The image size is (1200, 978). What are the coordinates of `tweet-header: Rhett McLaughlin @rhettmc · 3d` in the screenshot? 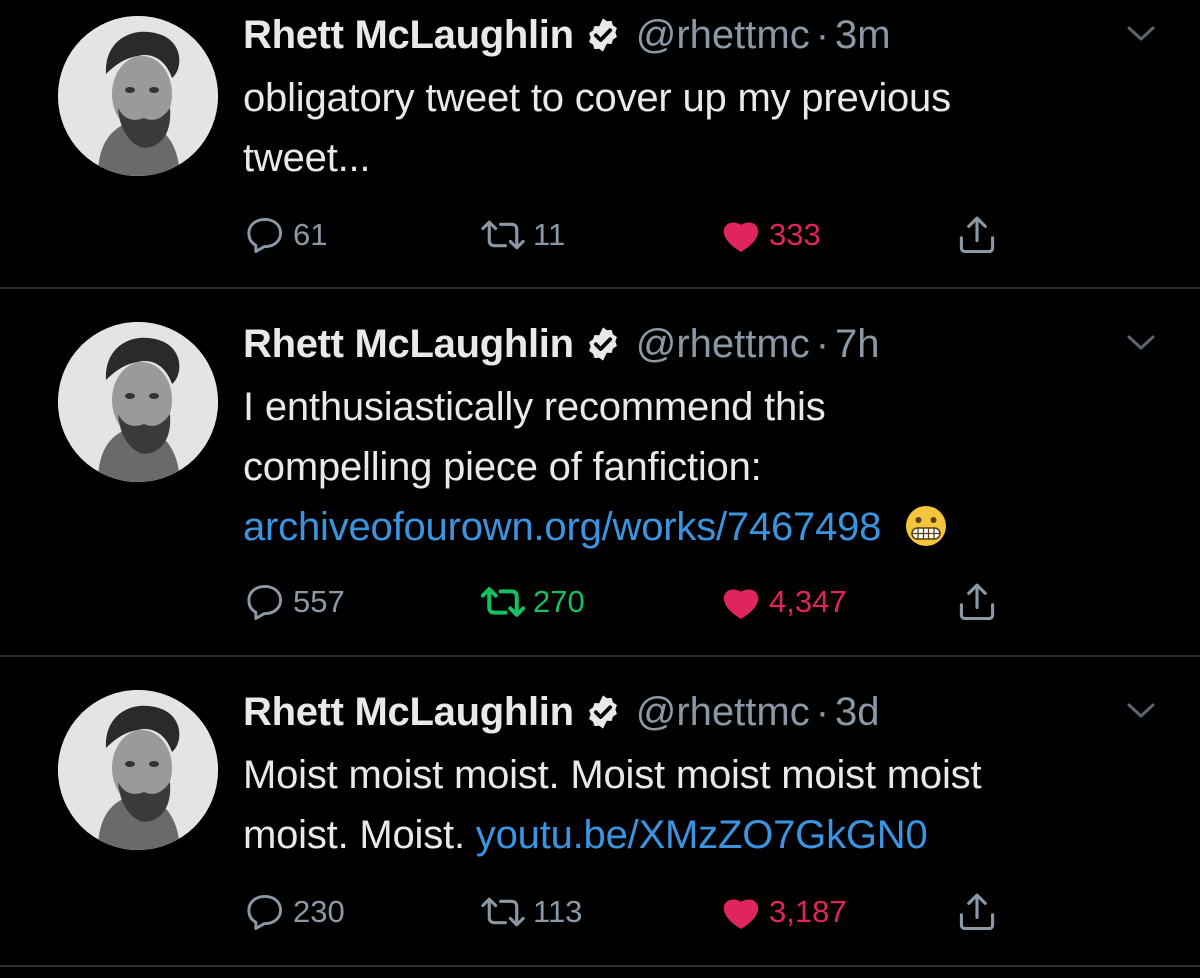 It's located at (561, 712).